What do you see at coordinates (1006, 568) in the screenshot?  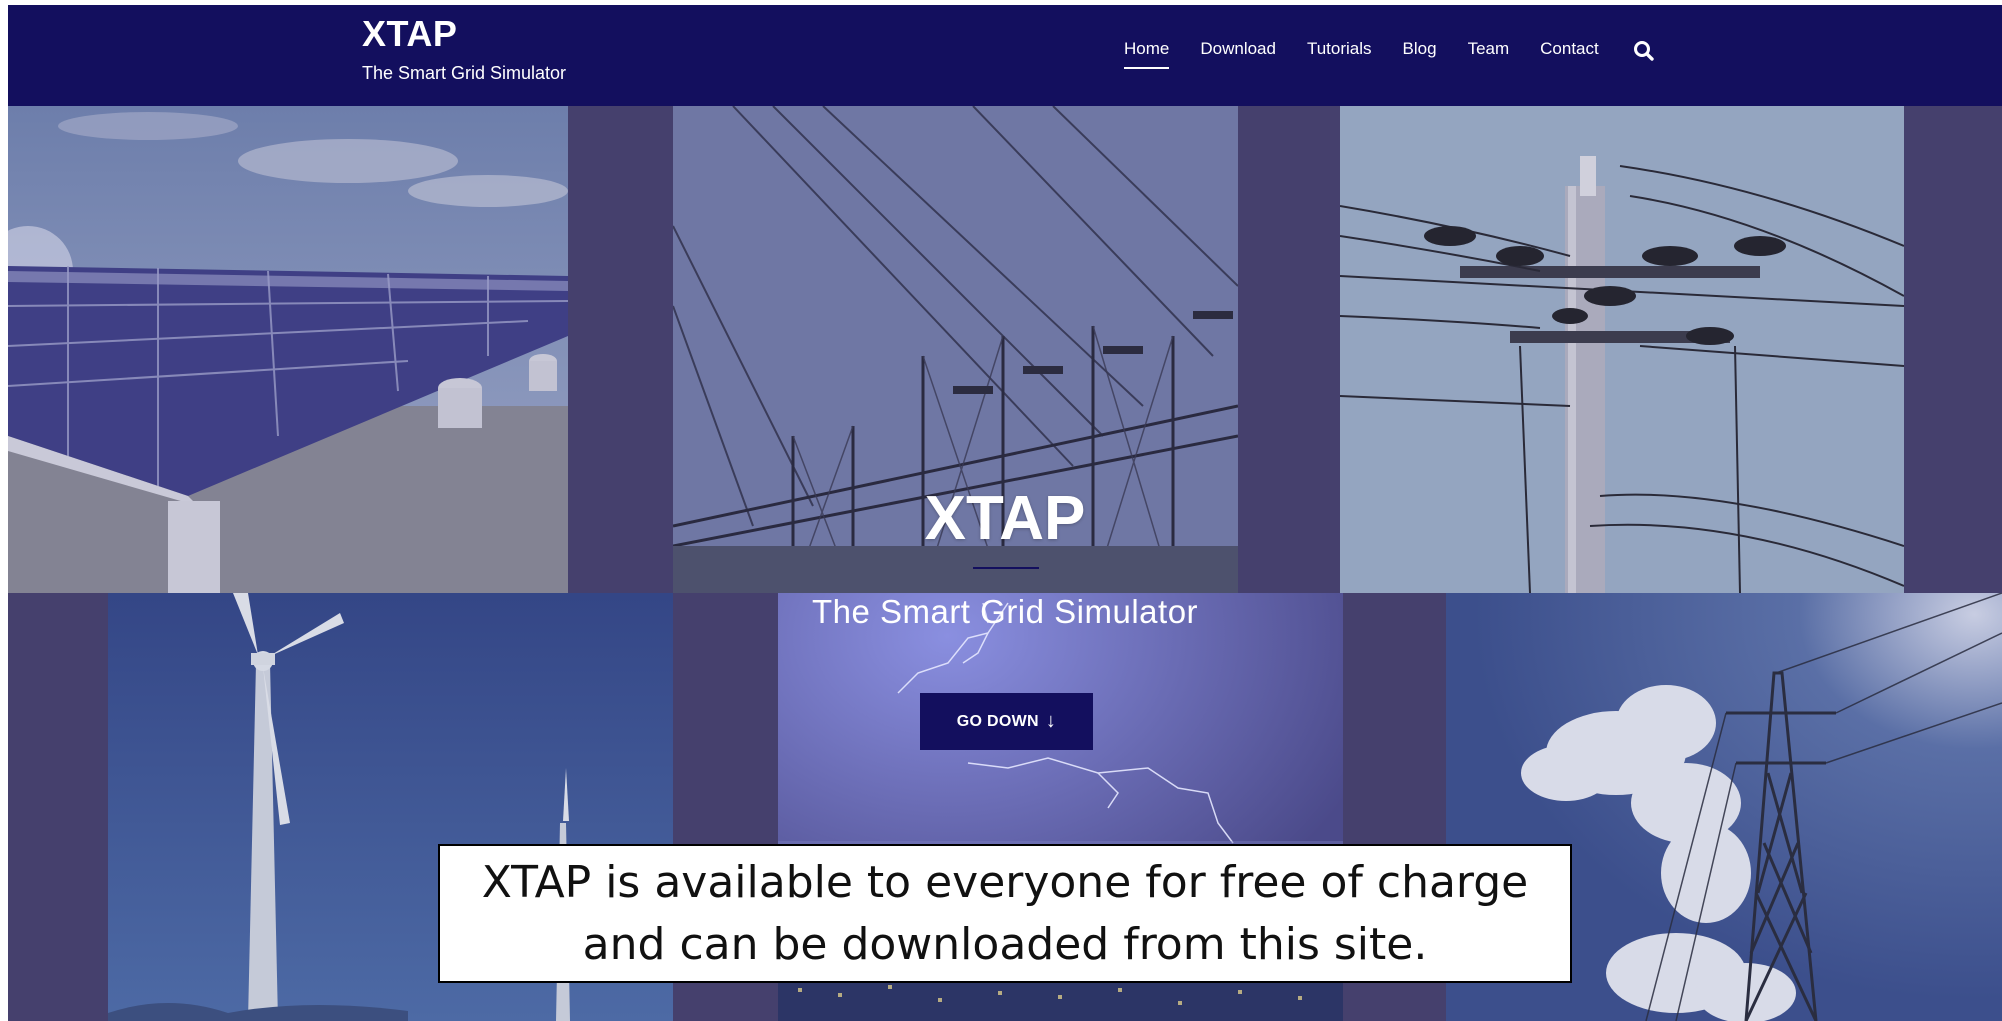 I see `hero-divider` at bounding box center [1006, 568].